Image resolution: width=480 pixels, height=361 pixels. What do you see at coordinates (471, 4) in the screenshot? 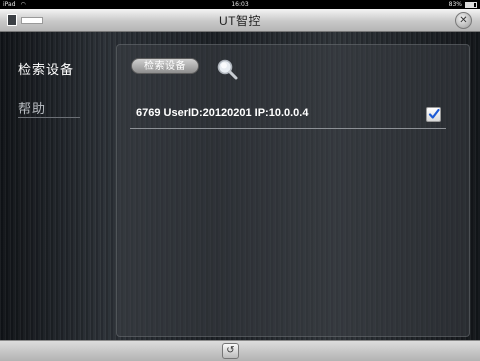
I see `battery-icon` at bounding box center [471, 4].